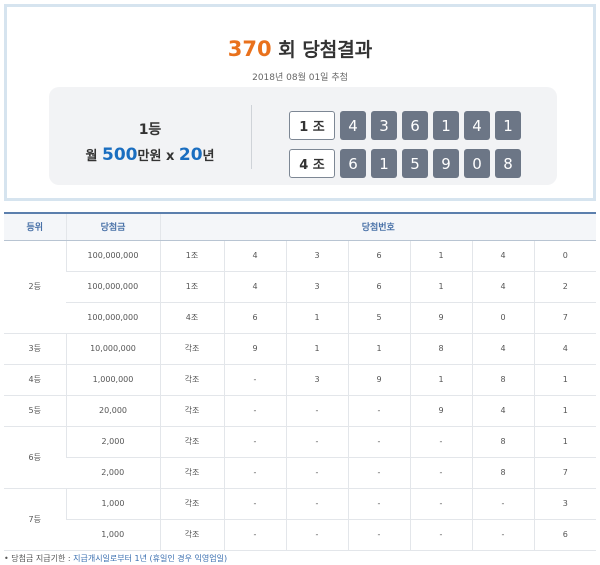 This screenshot has width=600, height=565. Describe the element at coordinates (190, 155) in the screenshot. I see `prize-years: 20` at that location.